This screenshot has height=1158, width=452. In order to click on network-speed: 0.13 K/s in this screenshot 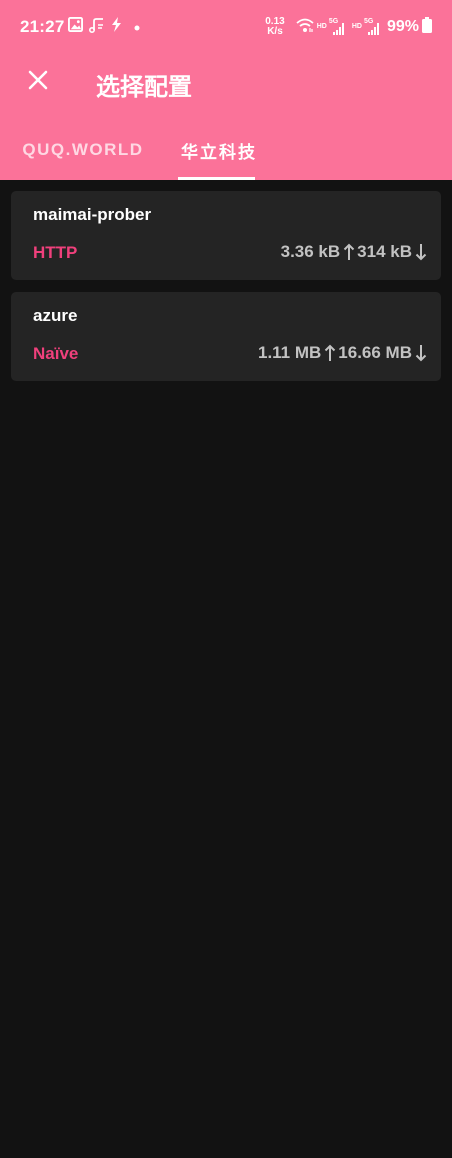, I will do `click(274, 27)`.